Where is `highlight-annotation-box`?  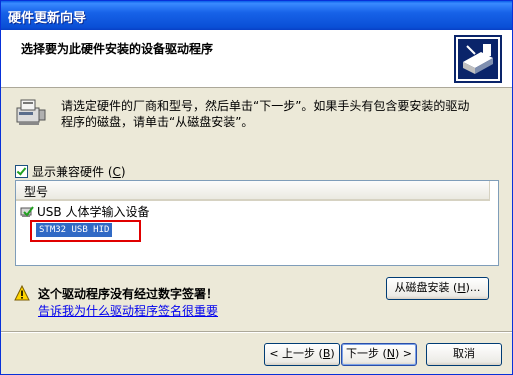
highlight-annotation-box is located at coordinates (85, 231).